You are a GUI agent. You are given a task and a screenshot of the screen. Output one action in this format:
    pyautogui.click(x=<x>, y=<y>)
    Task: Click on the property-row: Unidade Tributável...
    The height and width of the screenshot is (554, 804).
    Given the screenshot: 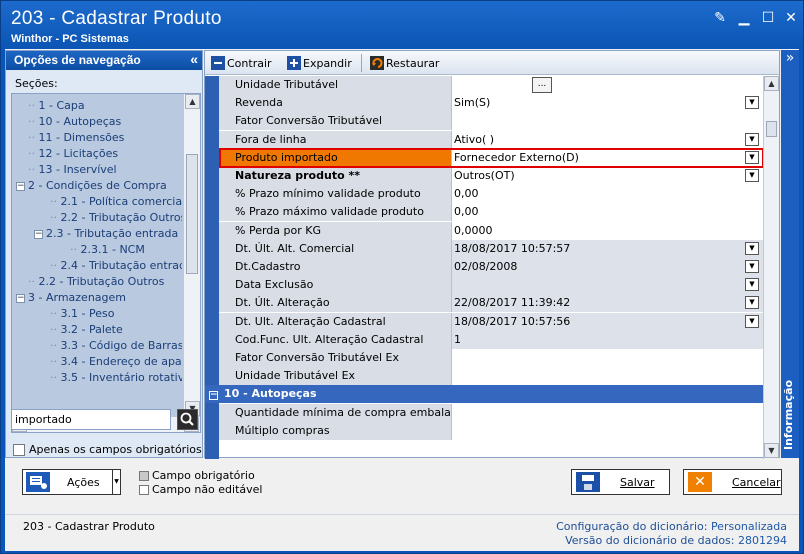 What is the action you would take?
    pyautogui.click(x=491, y=85)
    